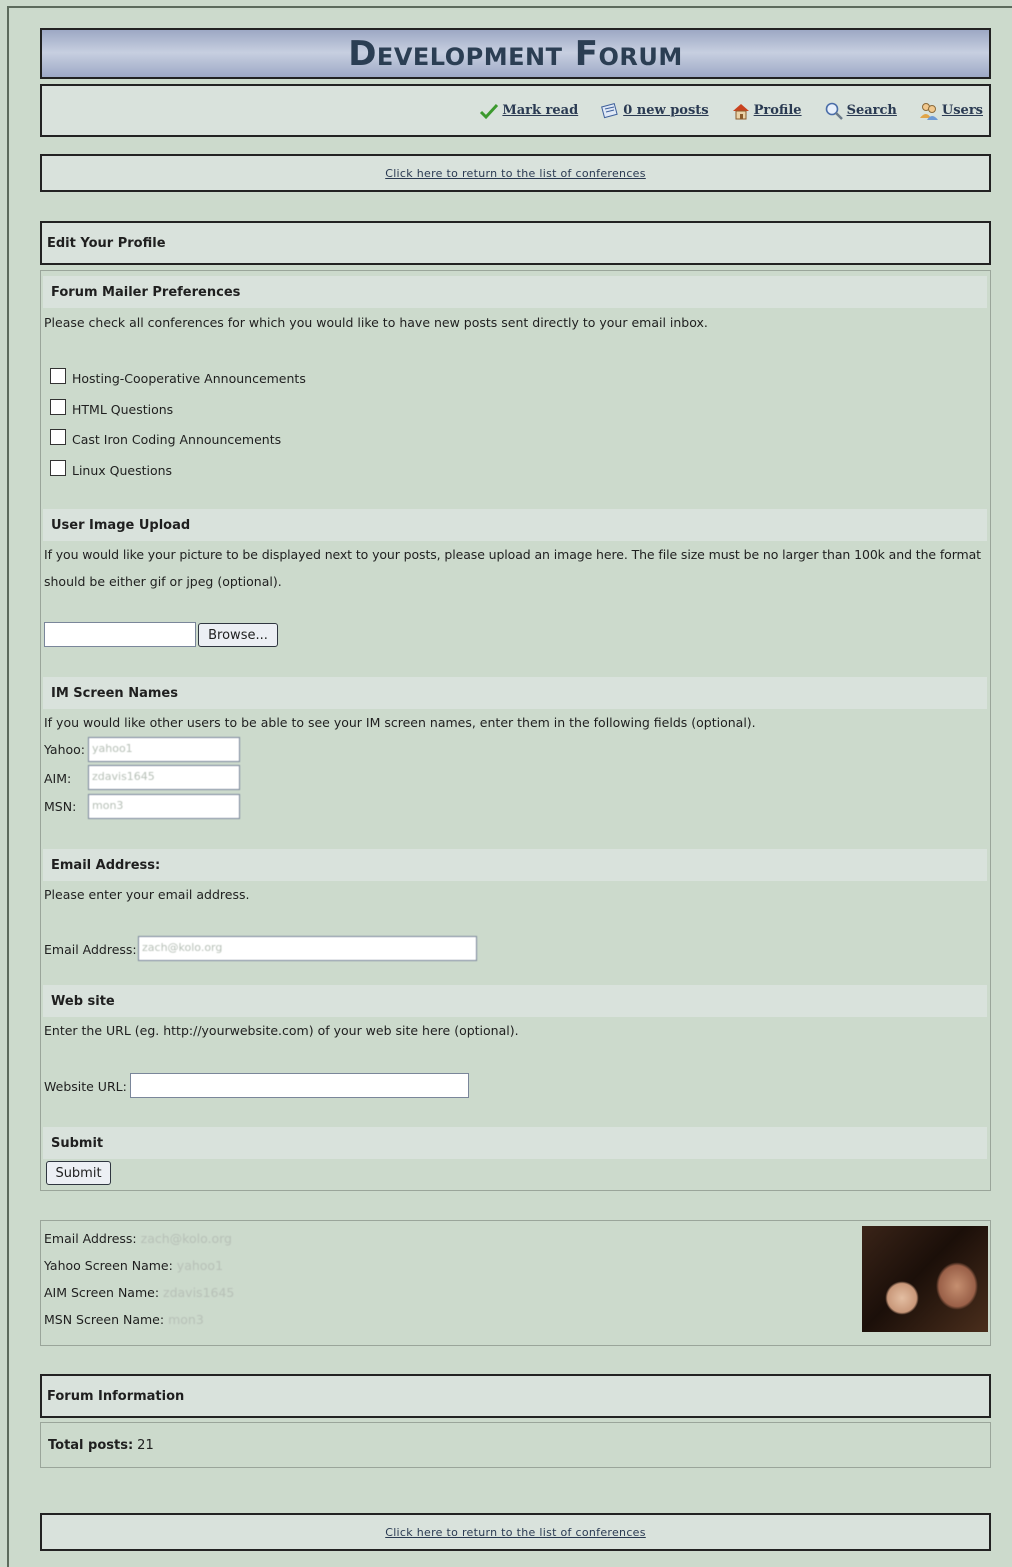 This screenshot has height=1567, width=1012. I want to click on total-posts-label: Total posts:, so click(91, 1445).